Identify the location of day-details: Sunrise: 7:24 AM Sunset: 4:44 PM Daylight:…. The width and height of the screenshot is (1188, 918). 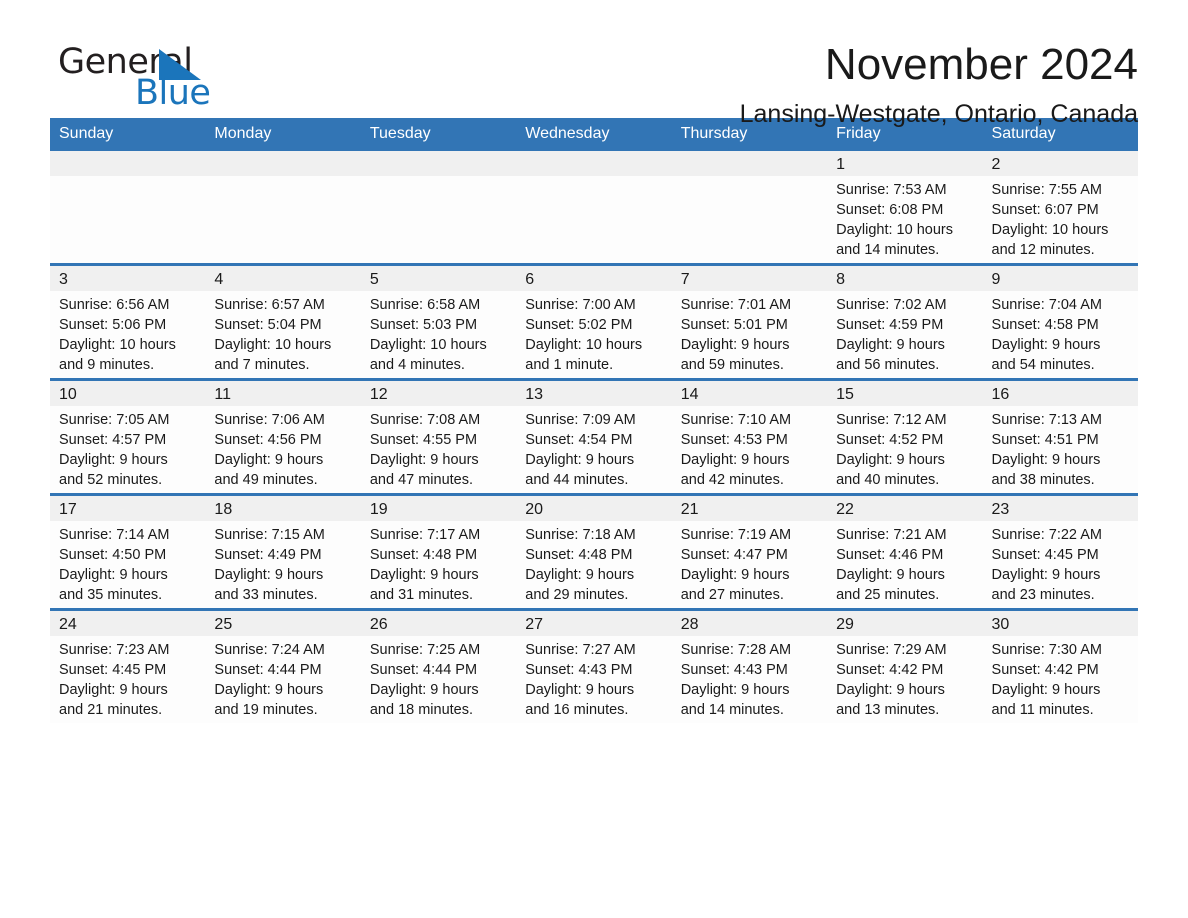
(282, 678).